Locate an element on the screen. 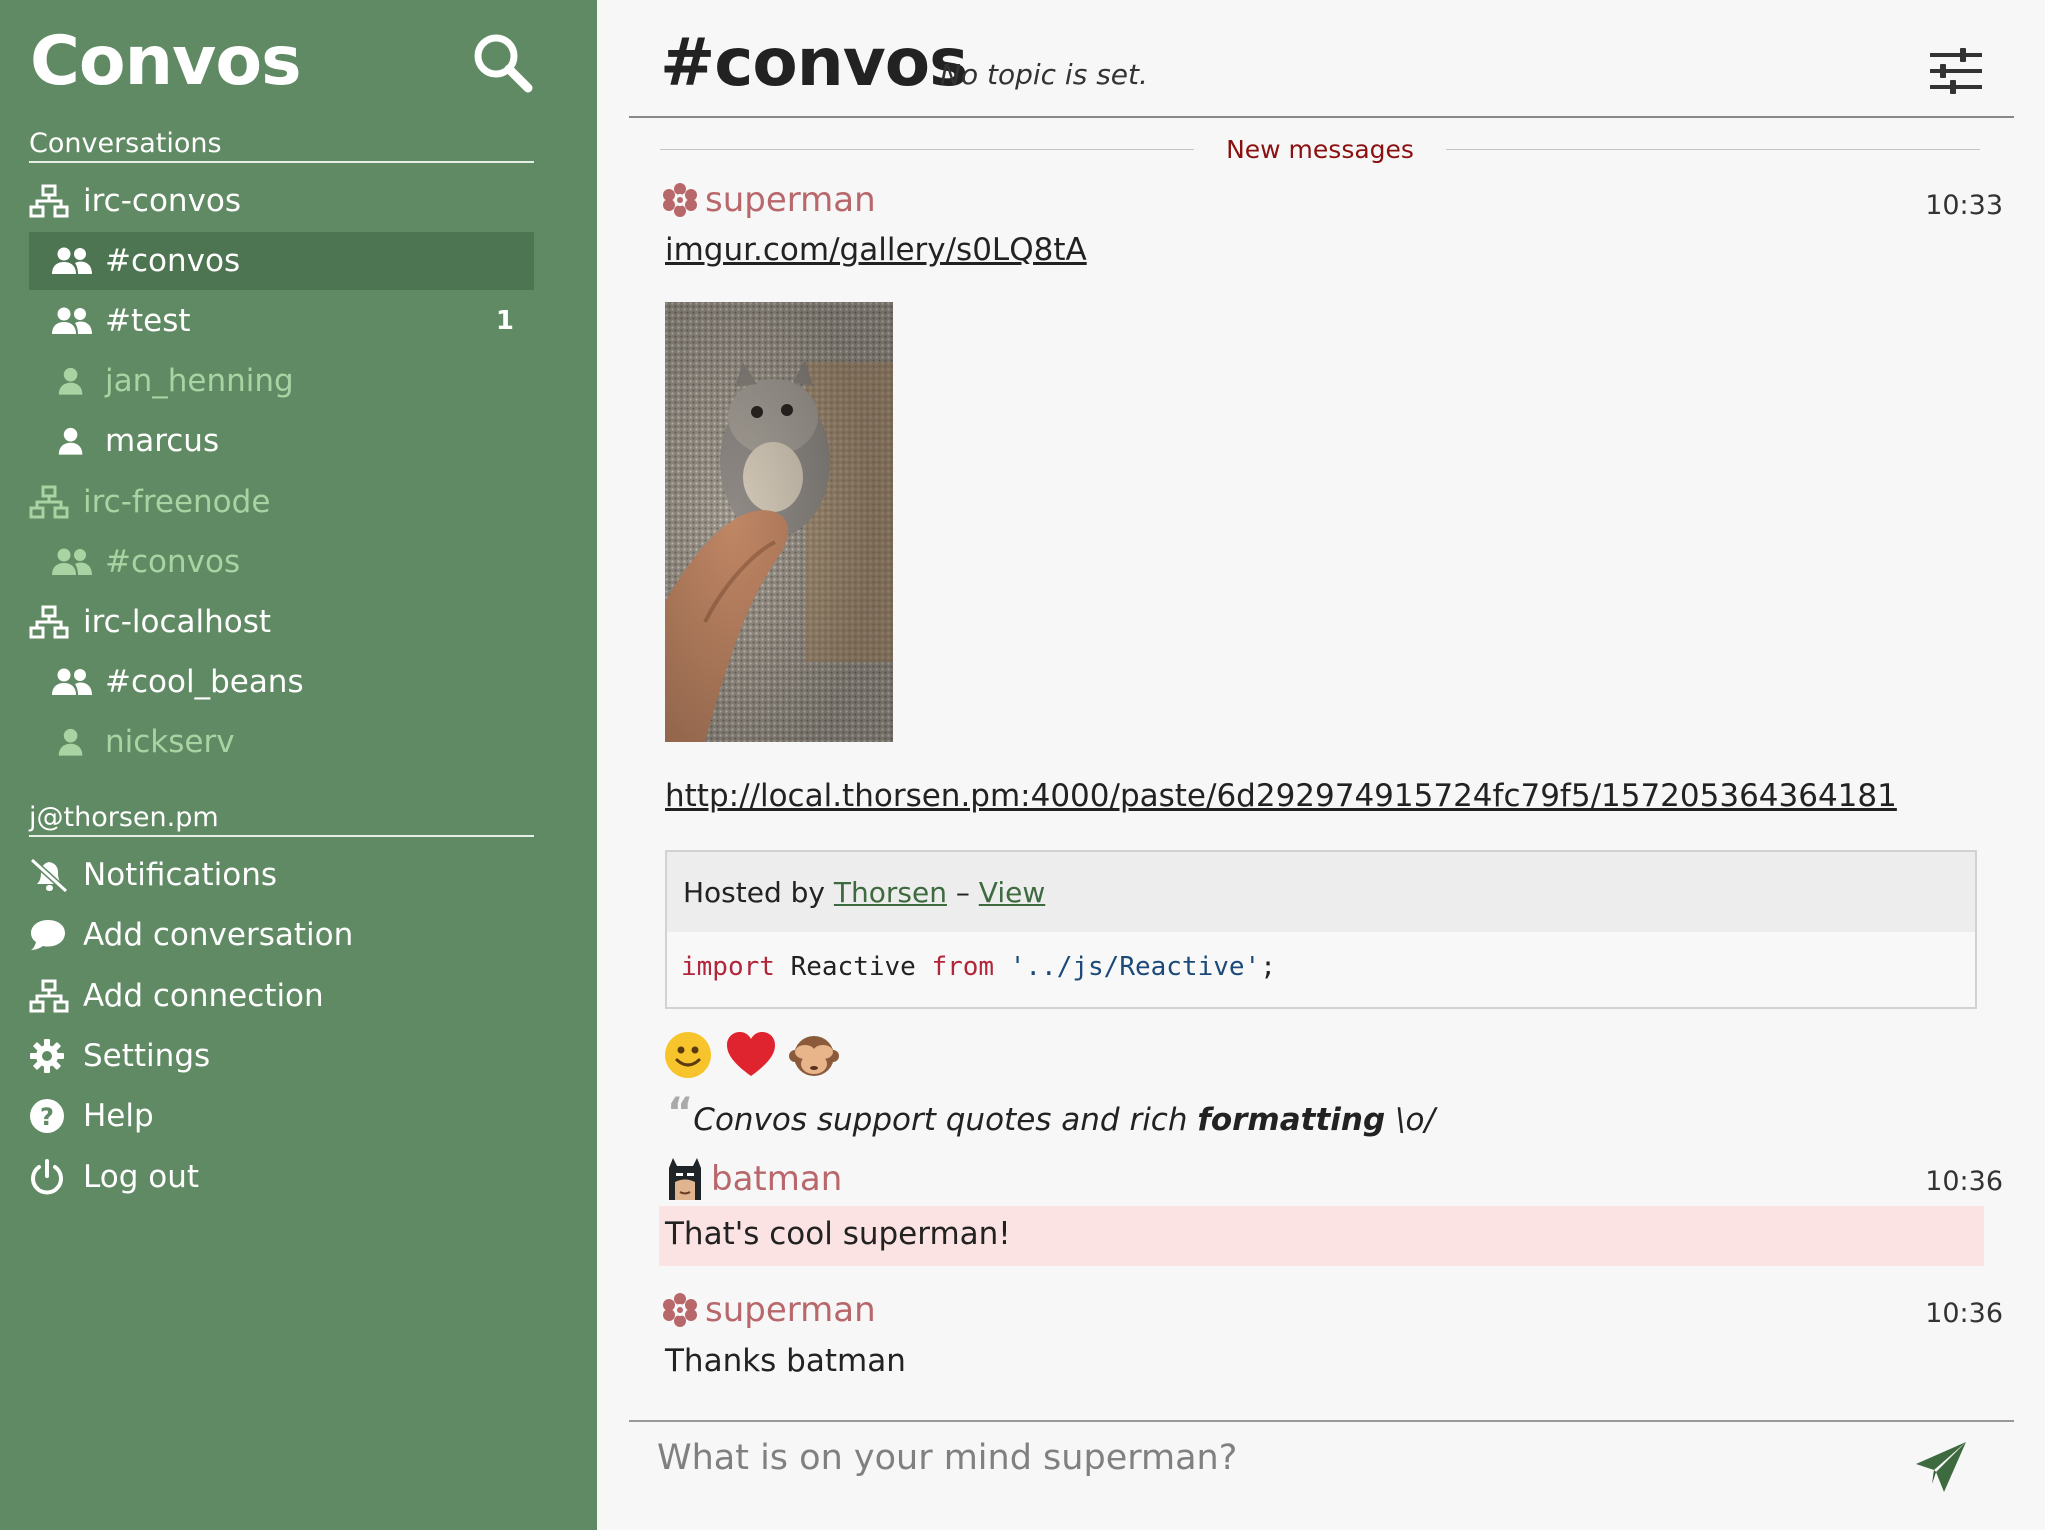  menu-label: Add conversation is located at coordinates (218, 935).